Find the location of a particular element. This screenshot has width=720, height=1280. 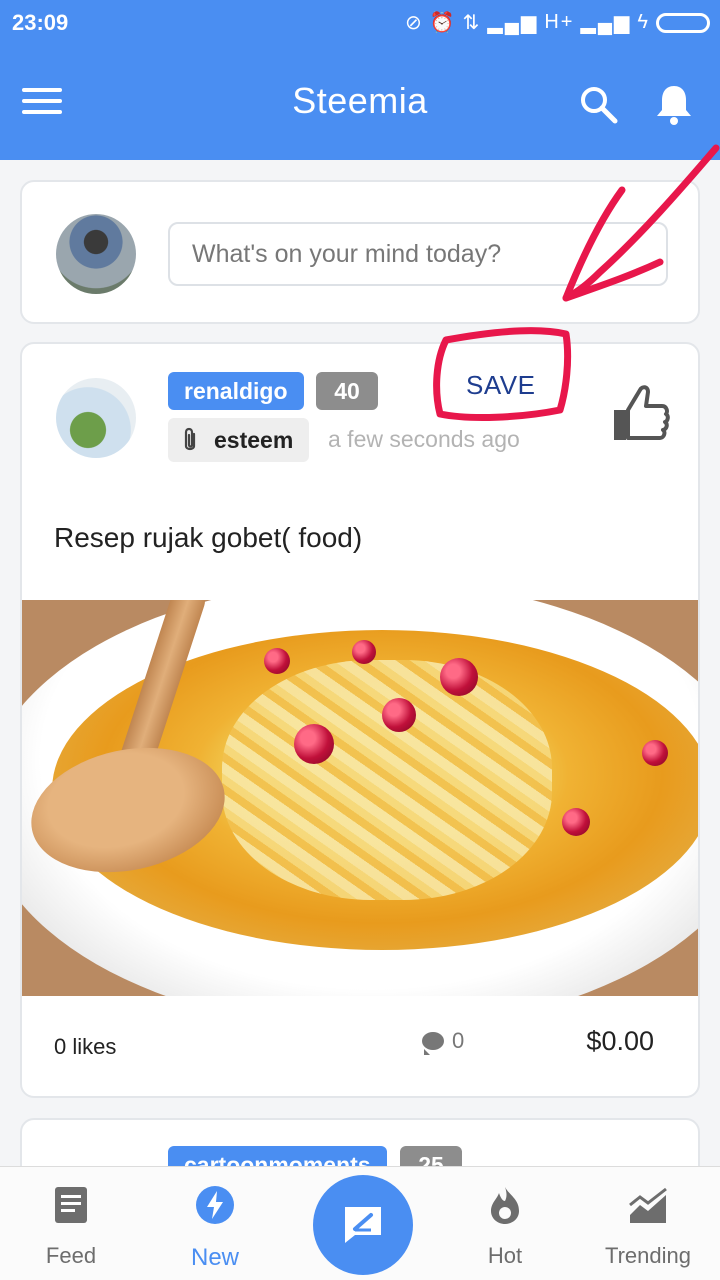

top-bar: 23:09 ⊘ ⏰ ⇅ ▂▄▆ H+ ▂▄▆ ϟ Steemia is located at coordinates (360, 80).